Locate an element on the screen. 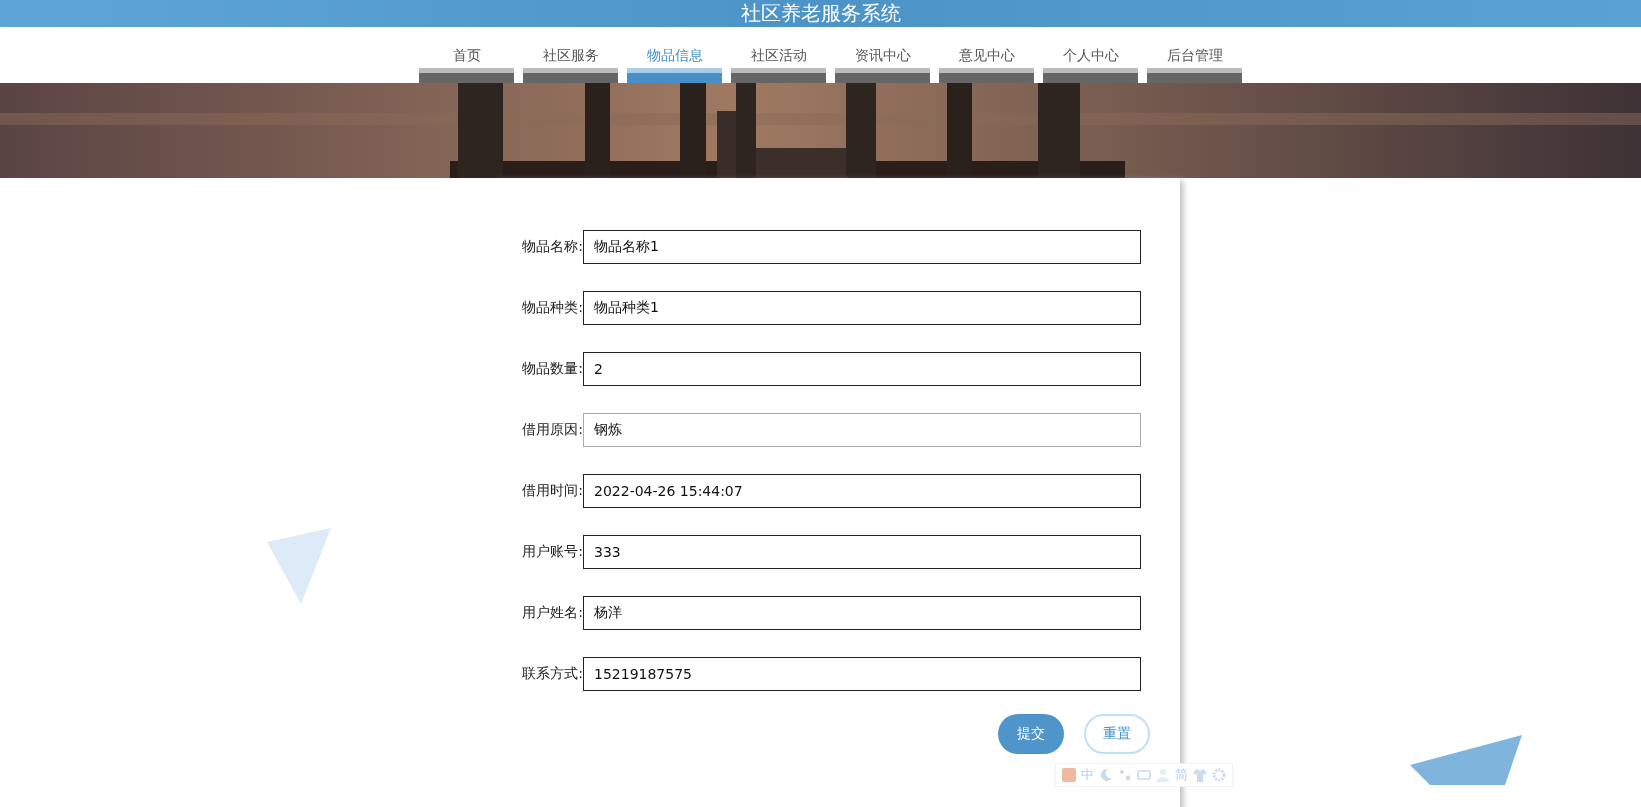 The width and height of the screenshot is (1641, 807). person-icon is located at coordinates (1163, 775).